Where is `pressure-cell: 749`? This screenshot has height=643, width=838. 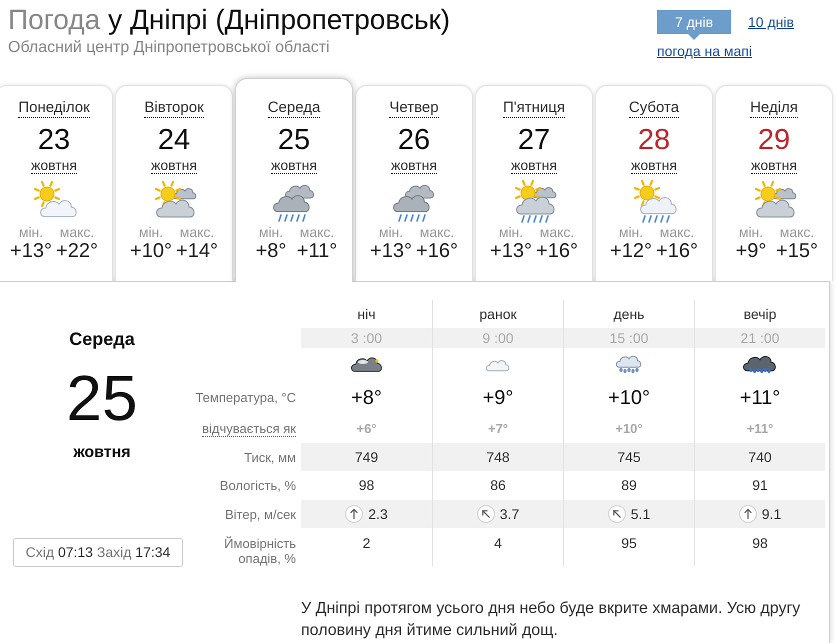
pressure-cell: 749 is located at coordinates (366, 457).